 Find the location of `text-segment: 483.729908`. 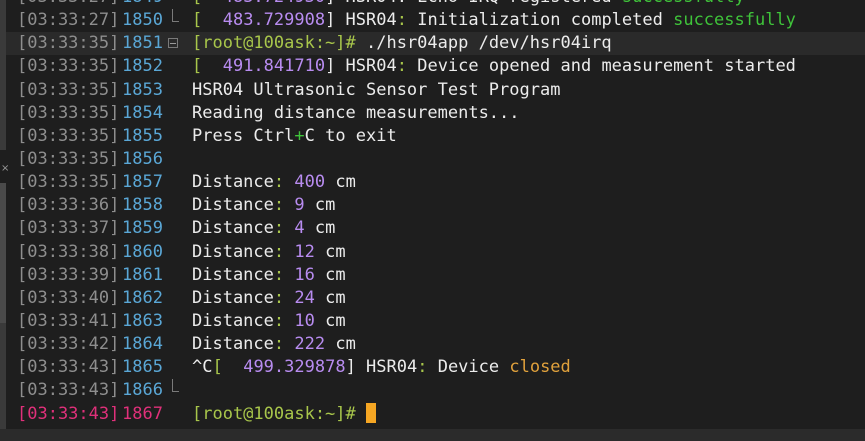

text-segment: 483.729908 is located at coordinates (274, 20).